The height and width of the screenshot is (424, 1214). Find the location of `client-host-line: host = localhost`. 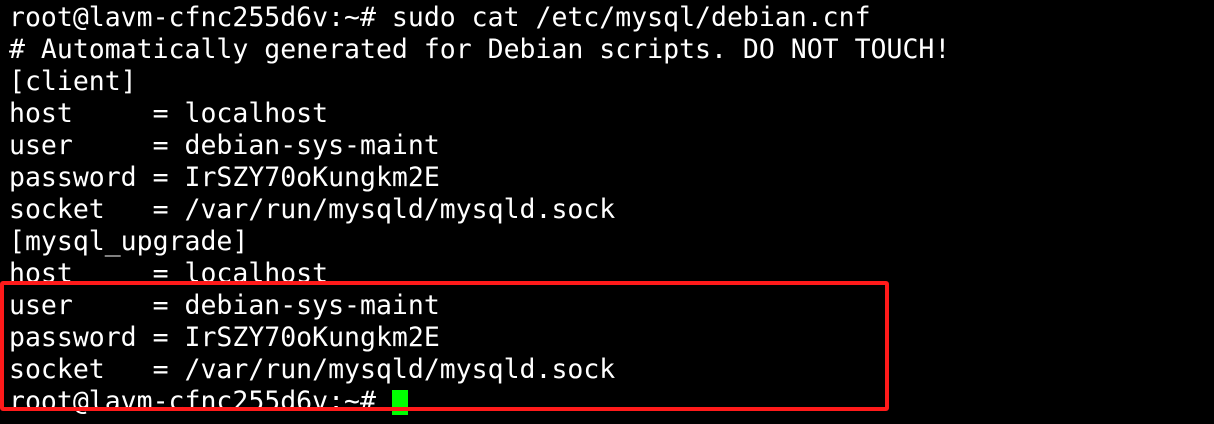

client-host-line: host = localhost is located at coordinates (169, 113).